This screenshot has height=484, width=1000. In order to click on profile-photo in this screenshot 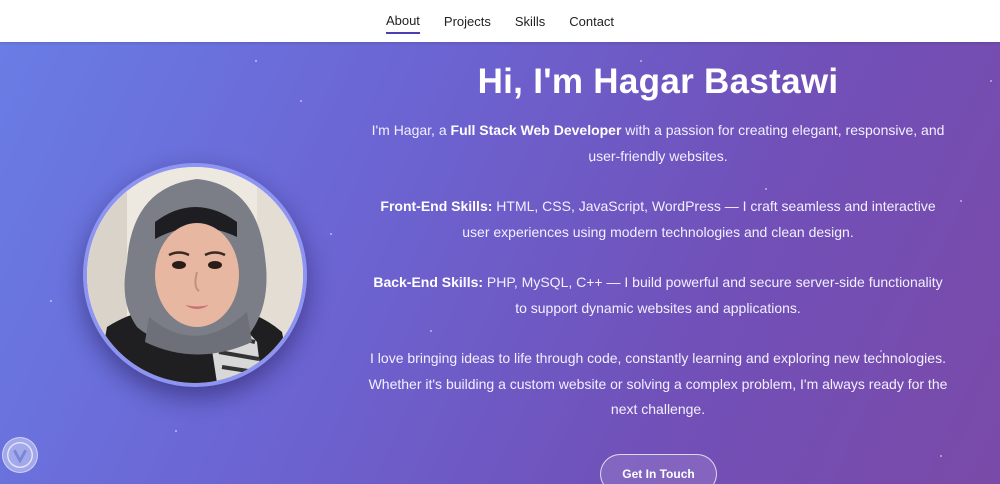, I will do `click(195, 275)`.